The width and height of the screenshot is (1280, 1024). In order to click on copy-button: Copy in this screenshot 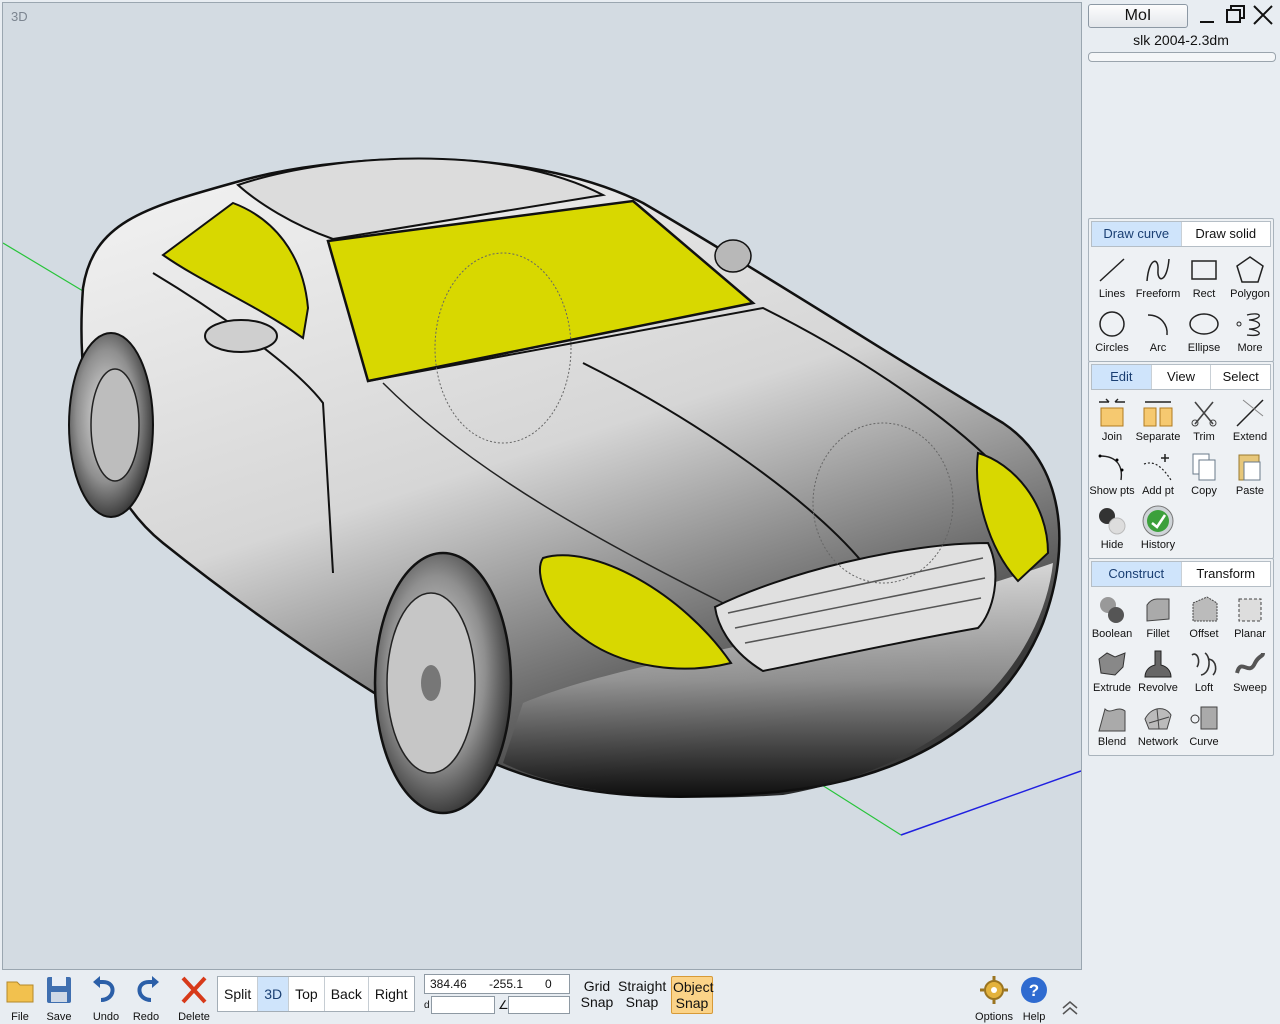, I will do `click(1204, 475)`.